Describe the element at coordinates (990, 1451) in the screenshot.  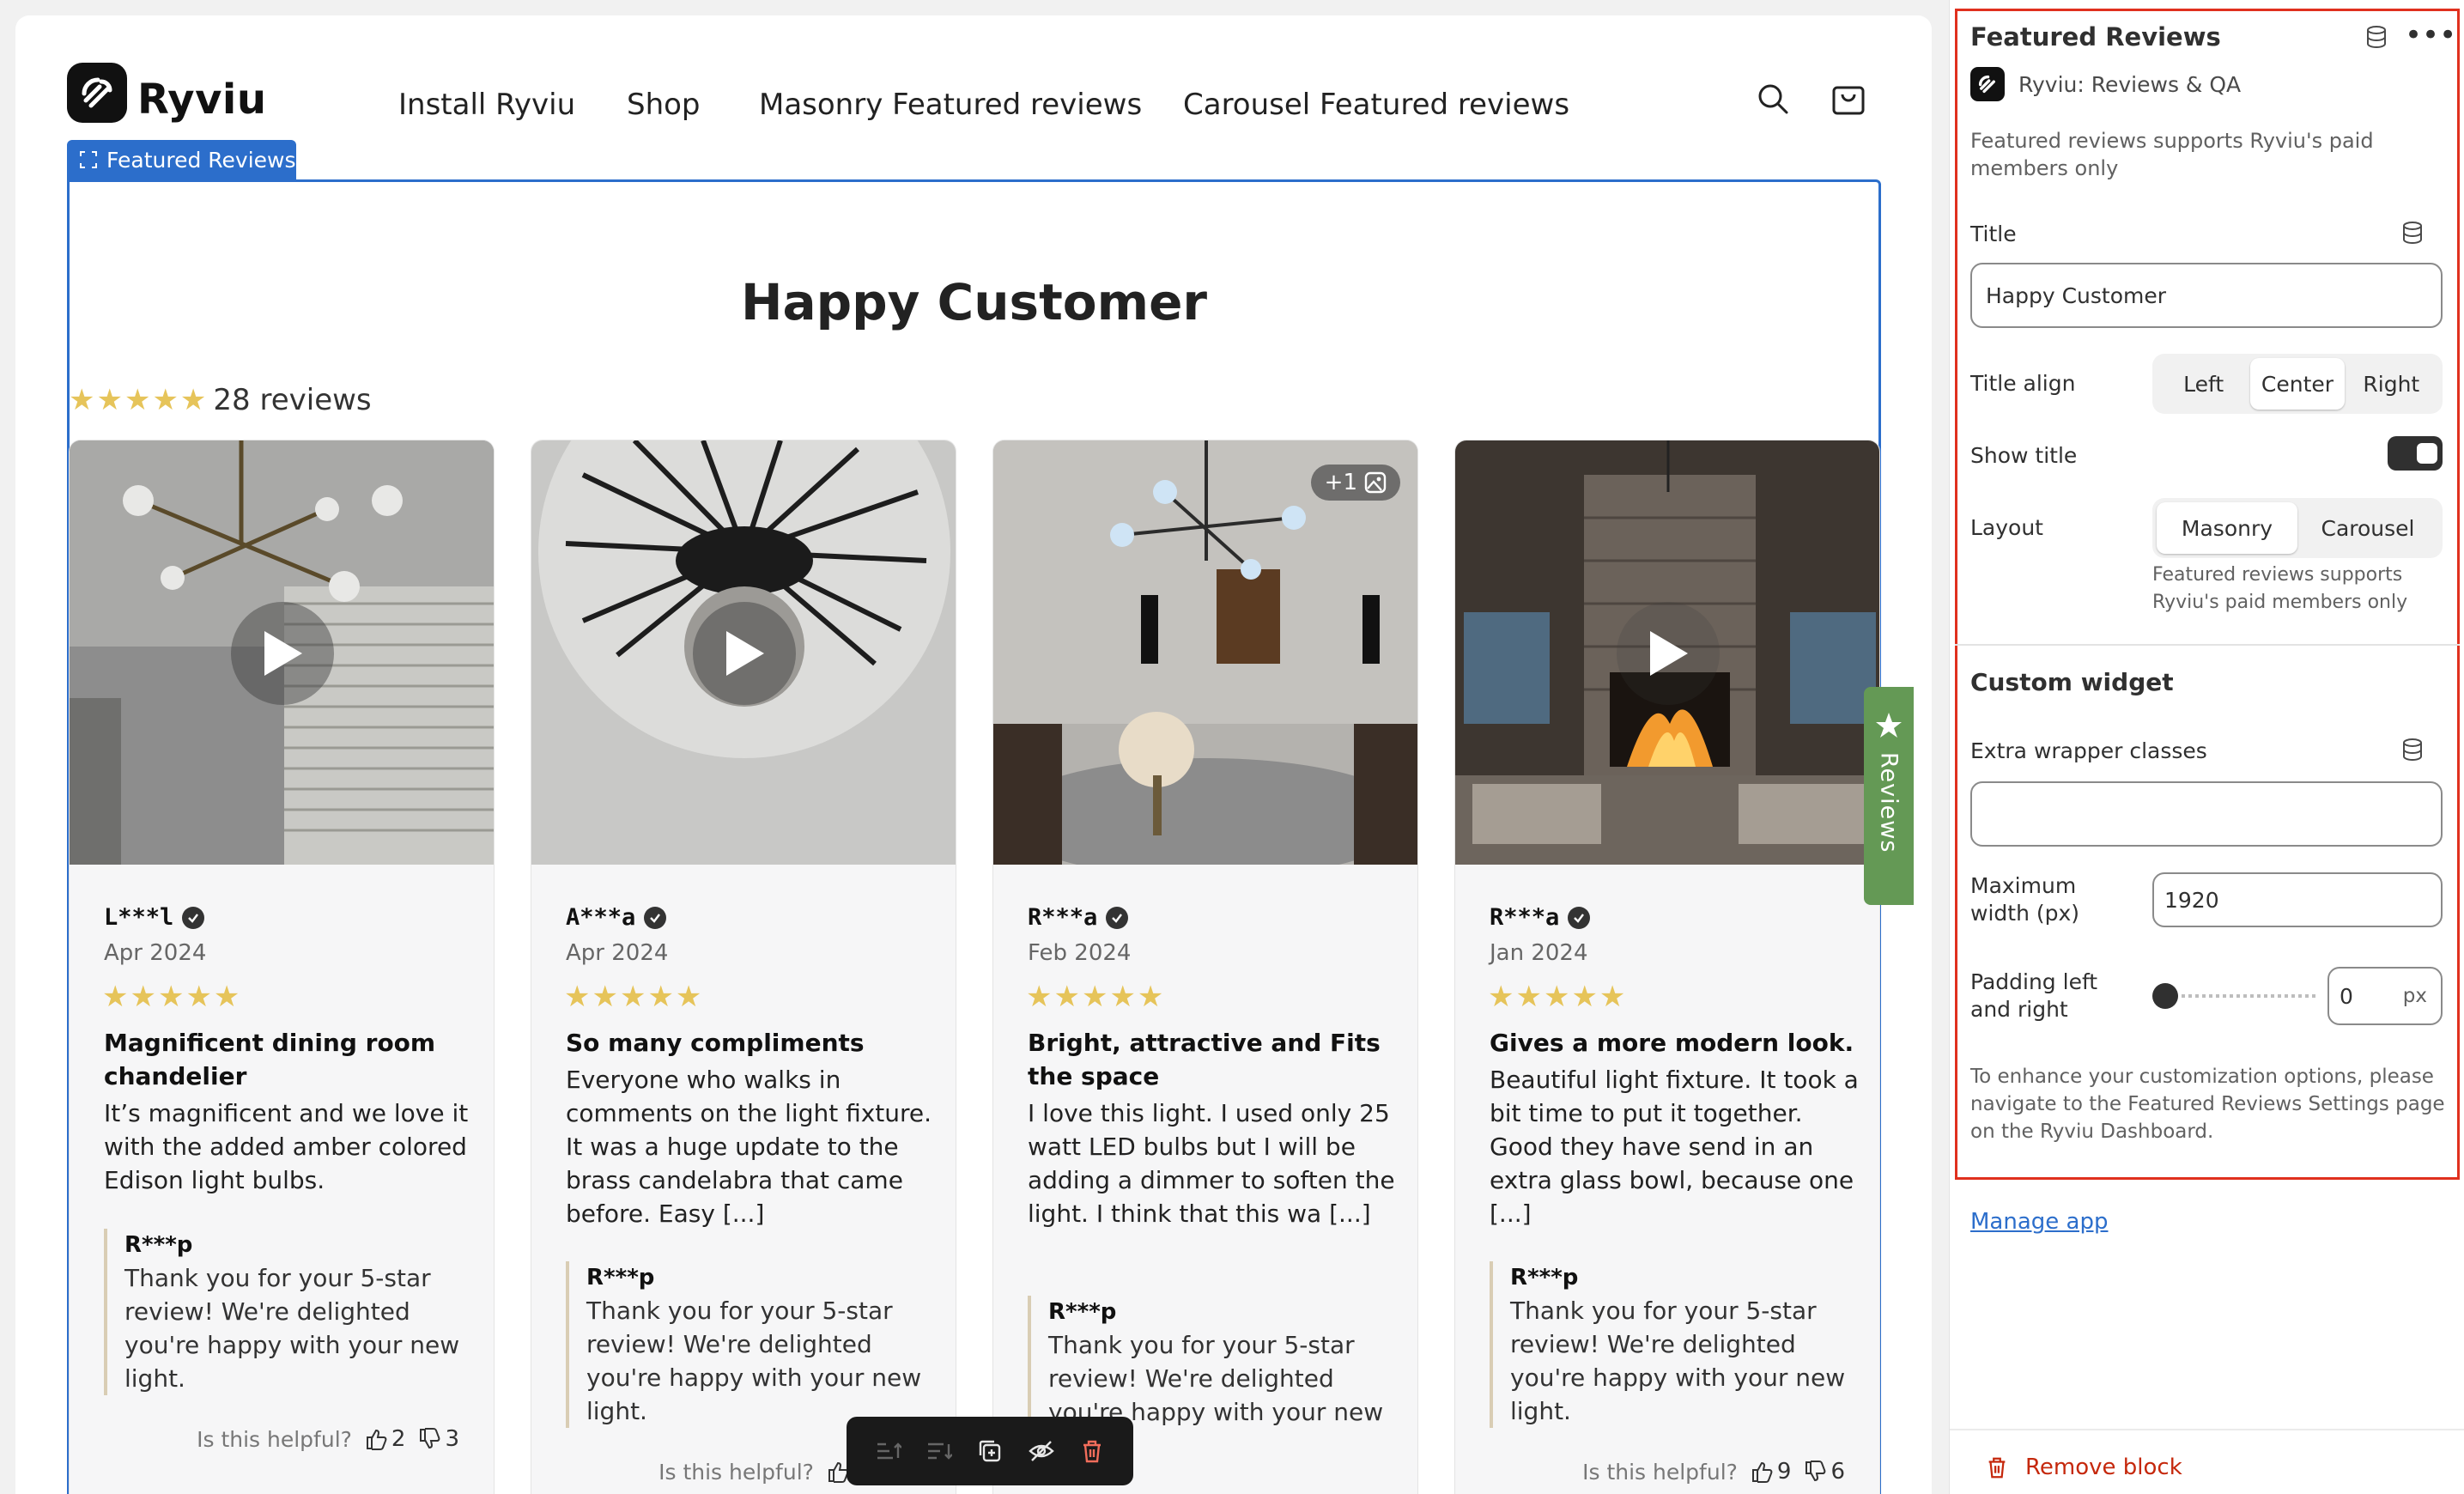
I see `duplicate-icon` at that location.